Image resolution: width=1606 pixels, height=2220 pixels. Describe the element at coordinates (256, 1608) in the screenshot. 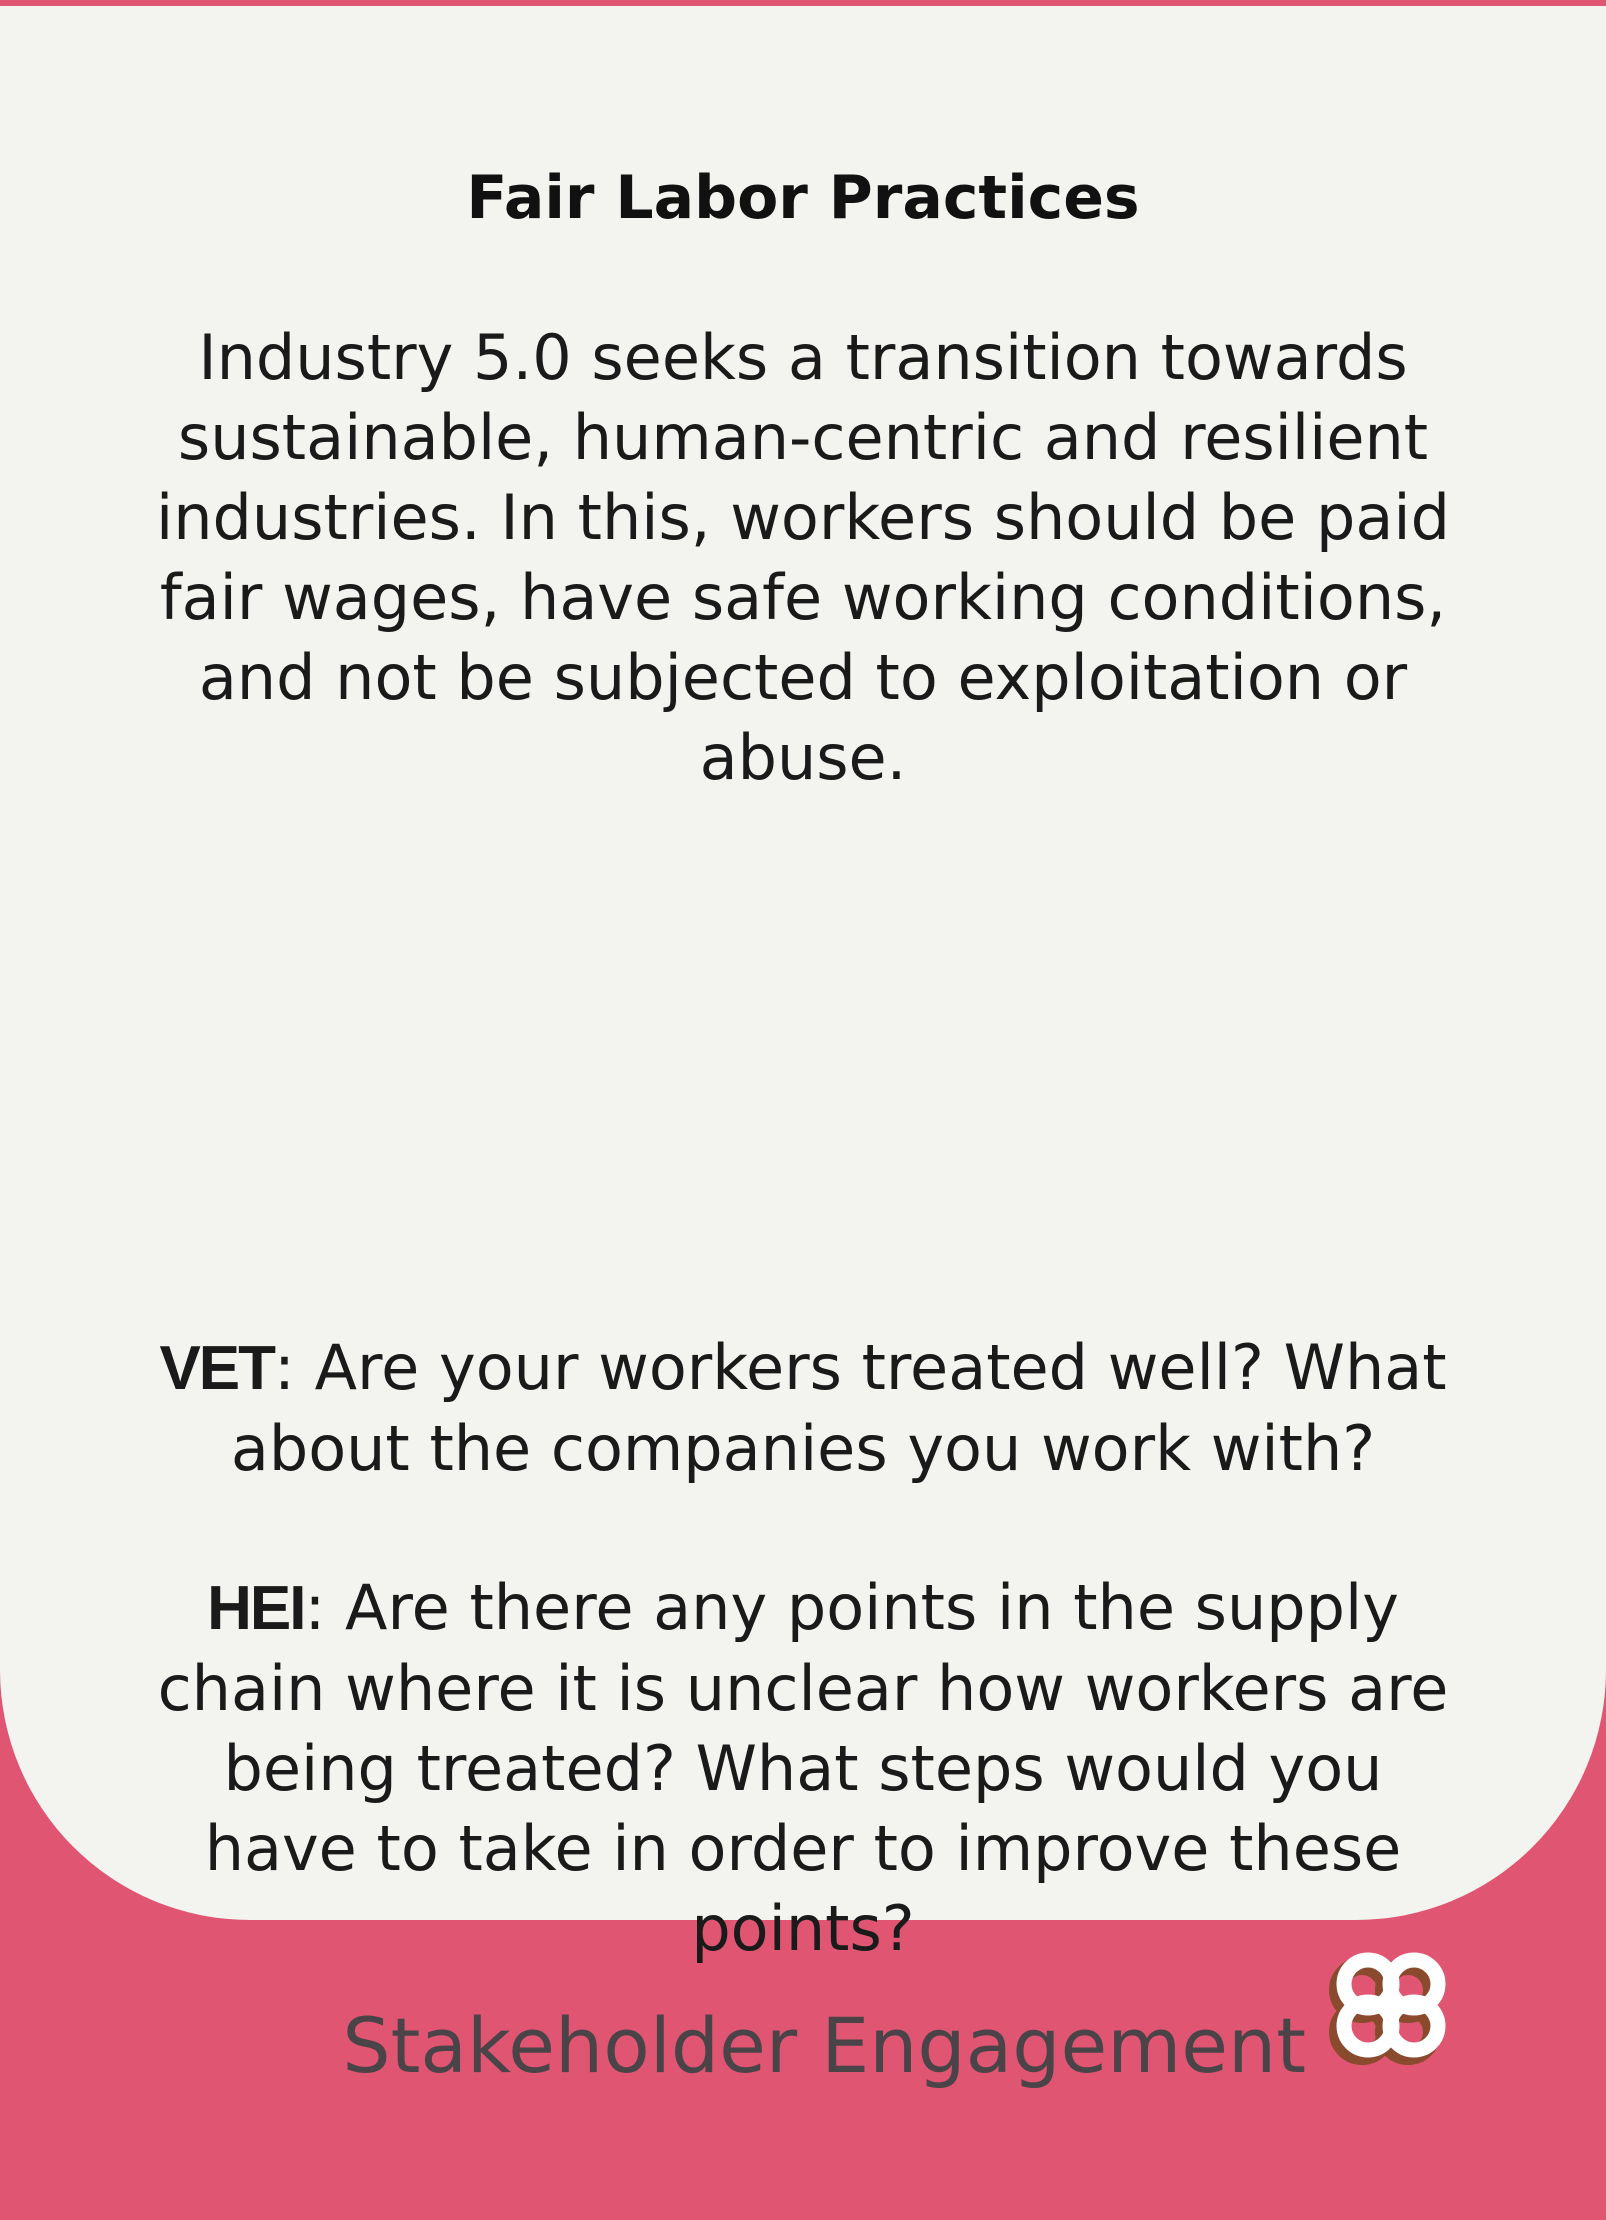

I see `hei-tag: HEI` at that location.